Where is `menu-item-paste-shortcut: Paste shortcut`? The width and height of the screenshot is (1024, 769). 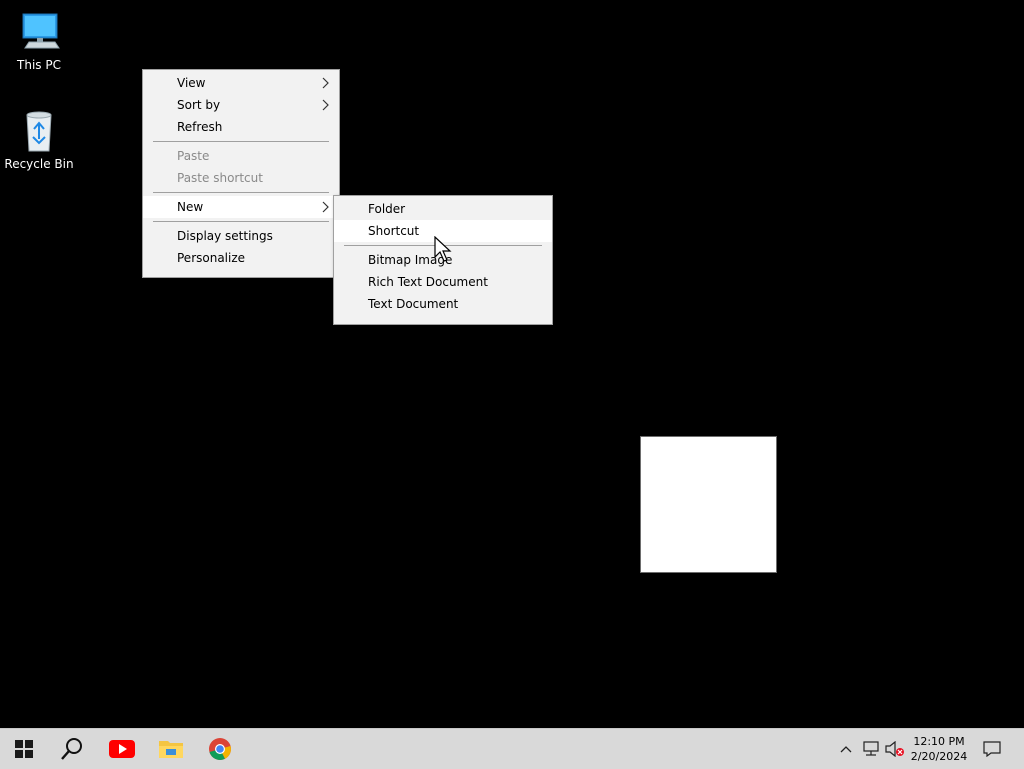 menu-item-paste-shortcut: Paste shortcut is located at coordinates (241, 178).